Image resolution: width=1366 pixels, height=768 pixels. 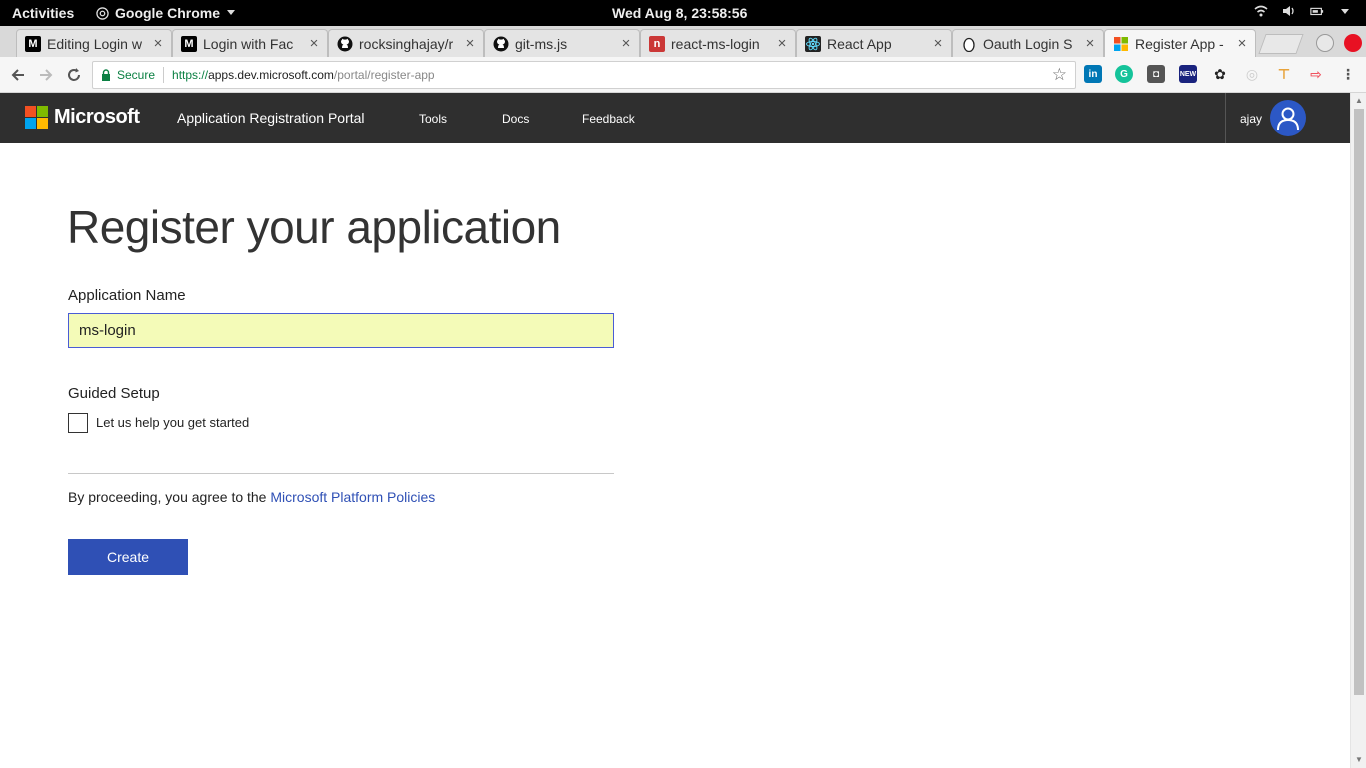 What do you see at coordinates (1288, 11) in the screenshot?
I see `volume-icon` at bounding box center [1288, 11].